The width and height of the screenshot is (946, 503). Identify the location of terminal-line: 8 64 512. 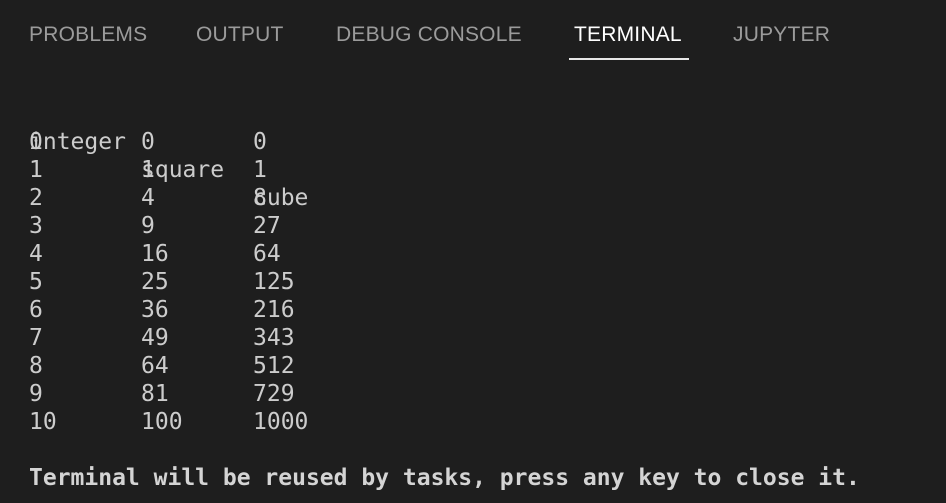
(479, 366).